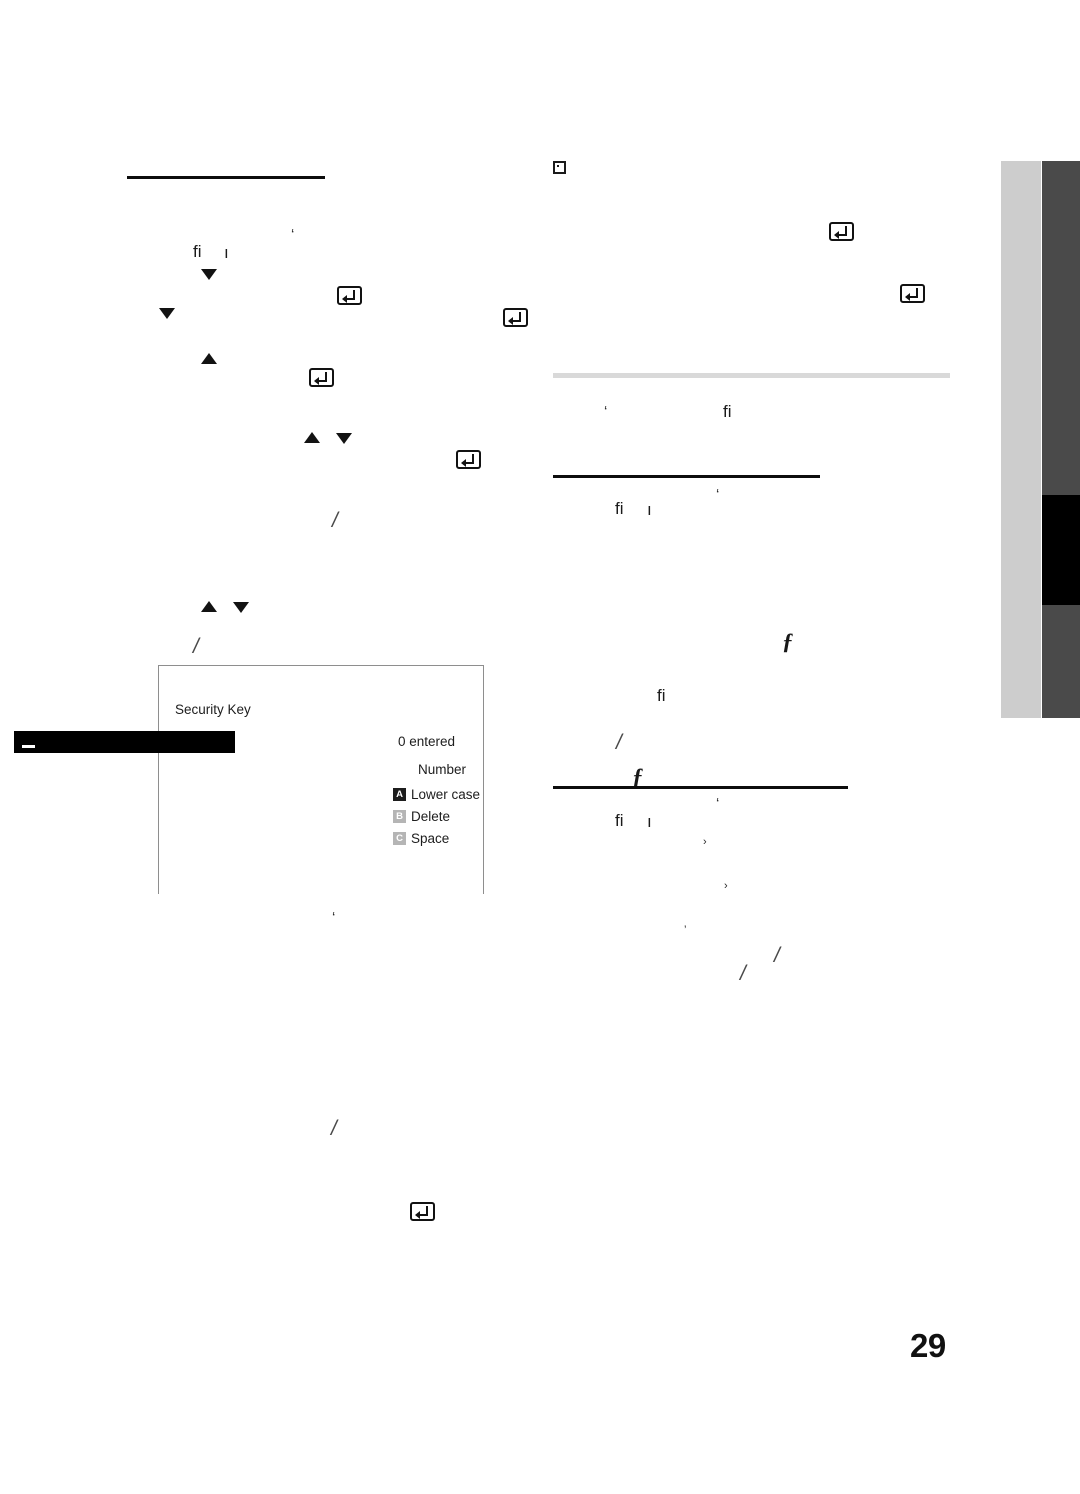  I want to click on index-tab-strip, so click(1040, 439).